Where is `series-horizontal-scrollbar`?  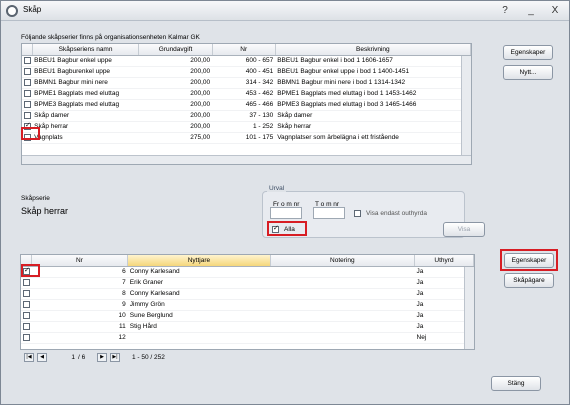 series-horizontal-scrollbar is located at coordinates (246, 159).